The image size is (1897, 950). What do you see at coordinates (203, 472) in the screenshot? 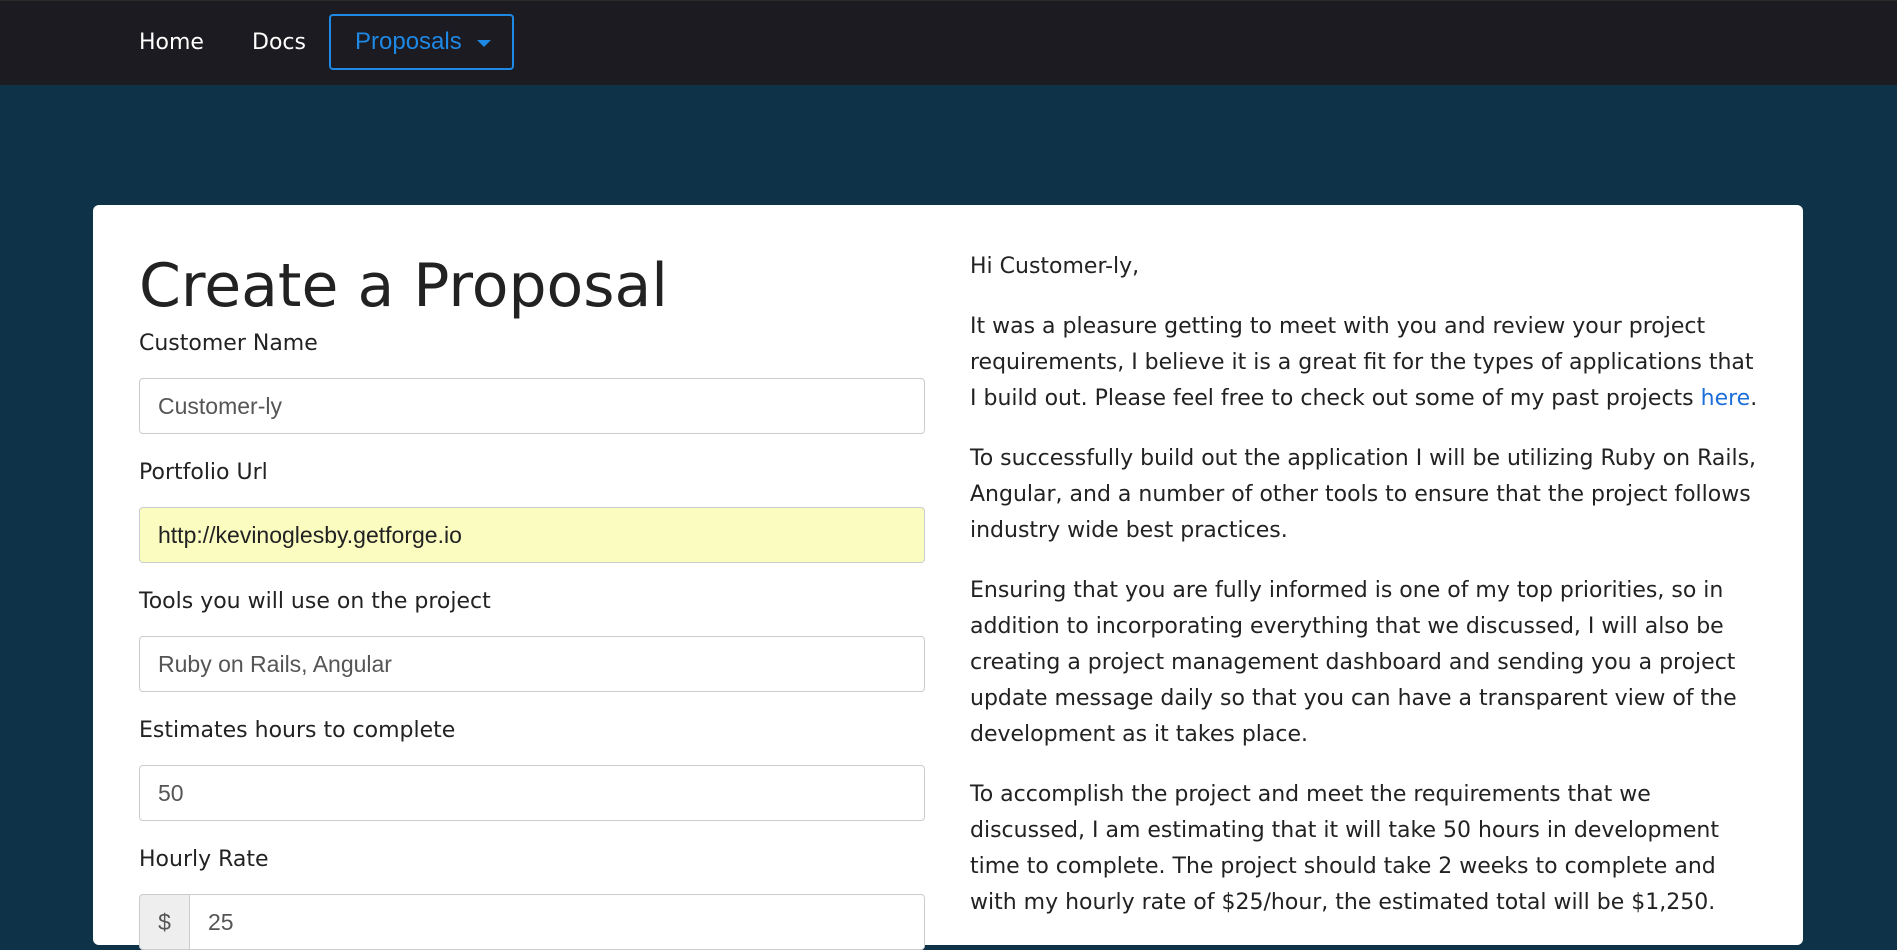
I see `portfolio-url-label: Portfolio Url` at bounding box center [203, 472].